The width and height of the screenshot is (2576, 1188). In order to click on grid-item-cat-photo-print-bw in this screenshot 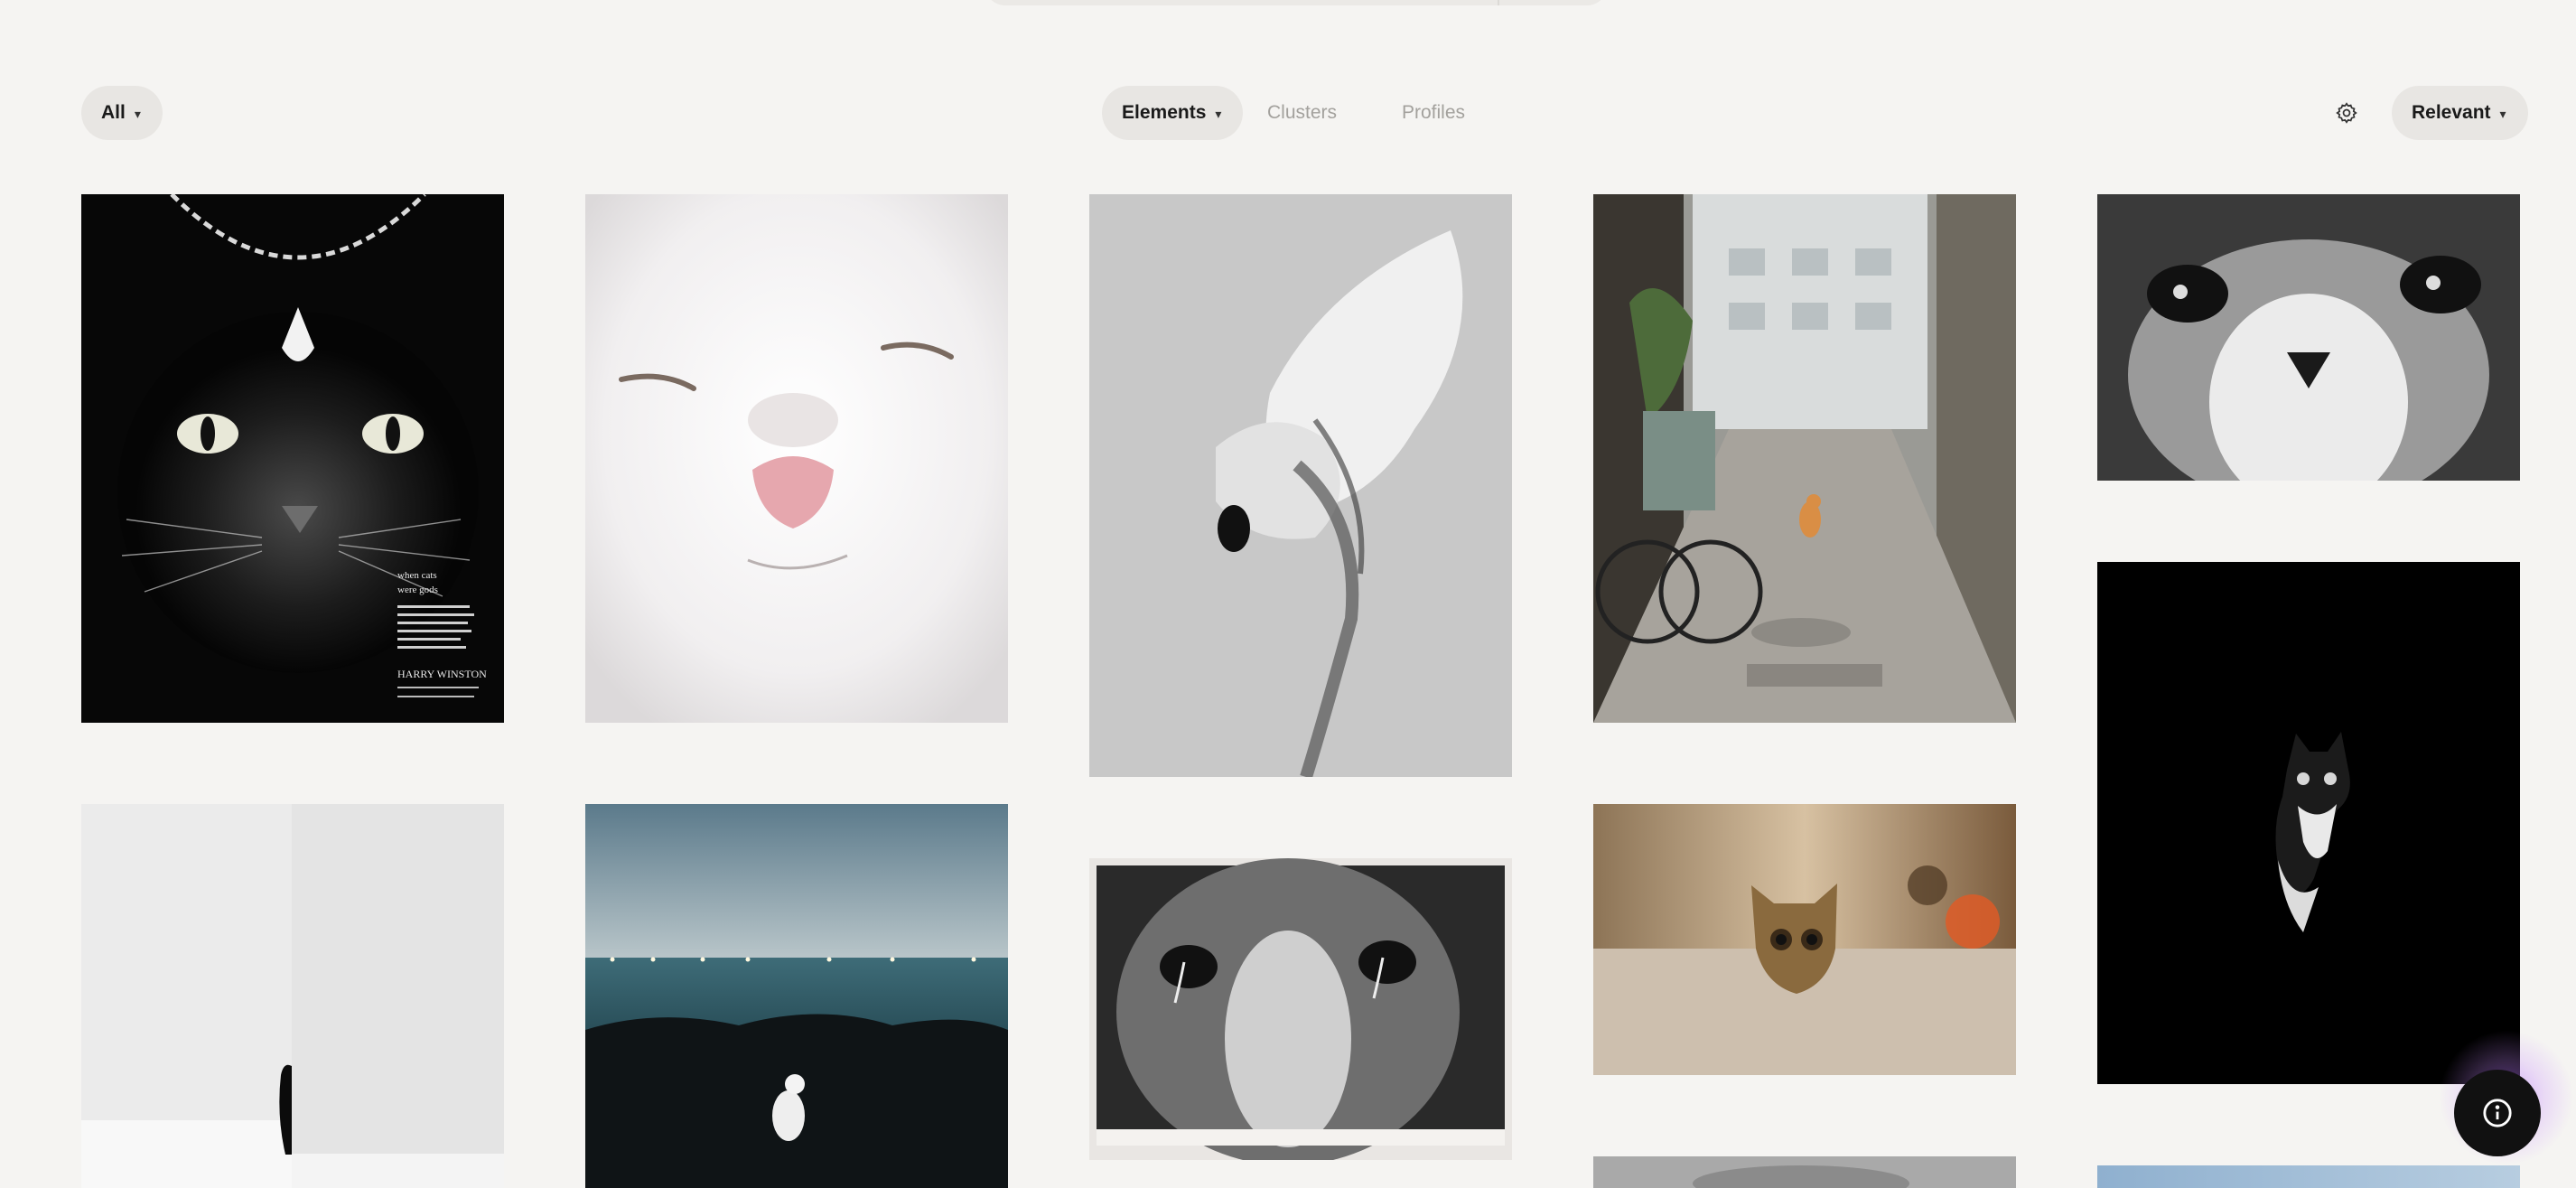, I will do `click(1300, 1009)`.